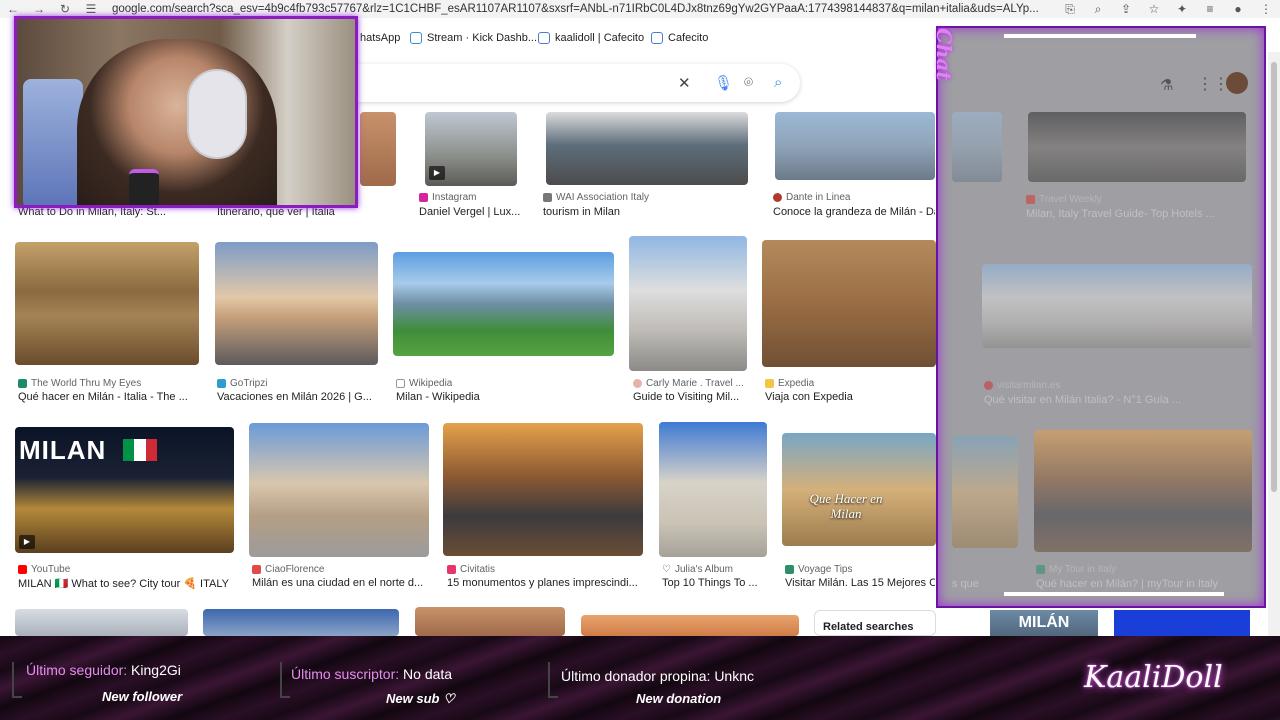 The height and width of the screenshot is (720, 1280). I want to click on bookmark-label: kaalidoll | Cafecito, so click(600, 38).